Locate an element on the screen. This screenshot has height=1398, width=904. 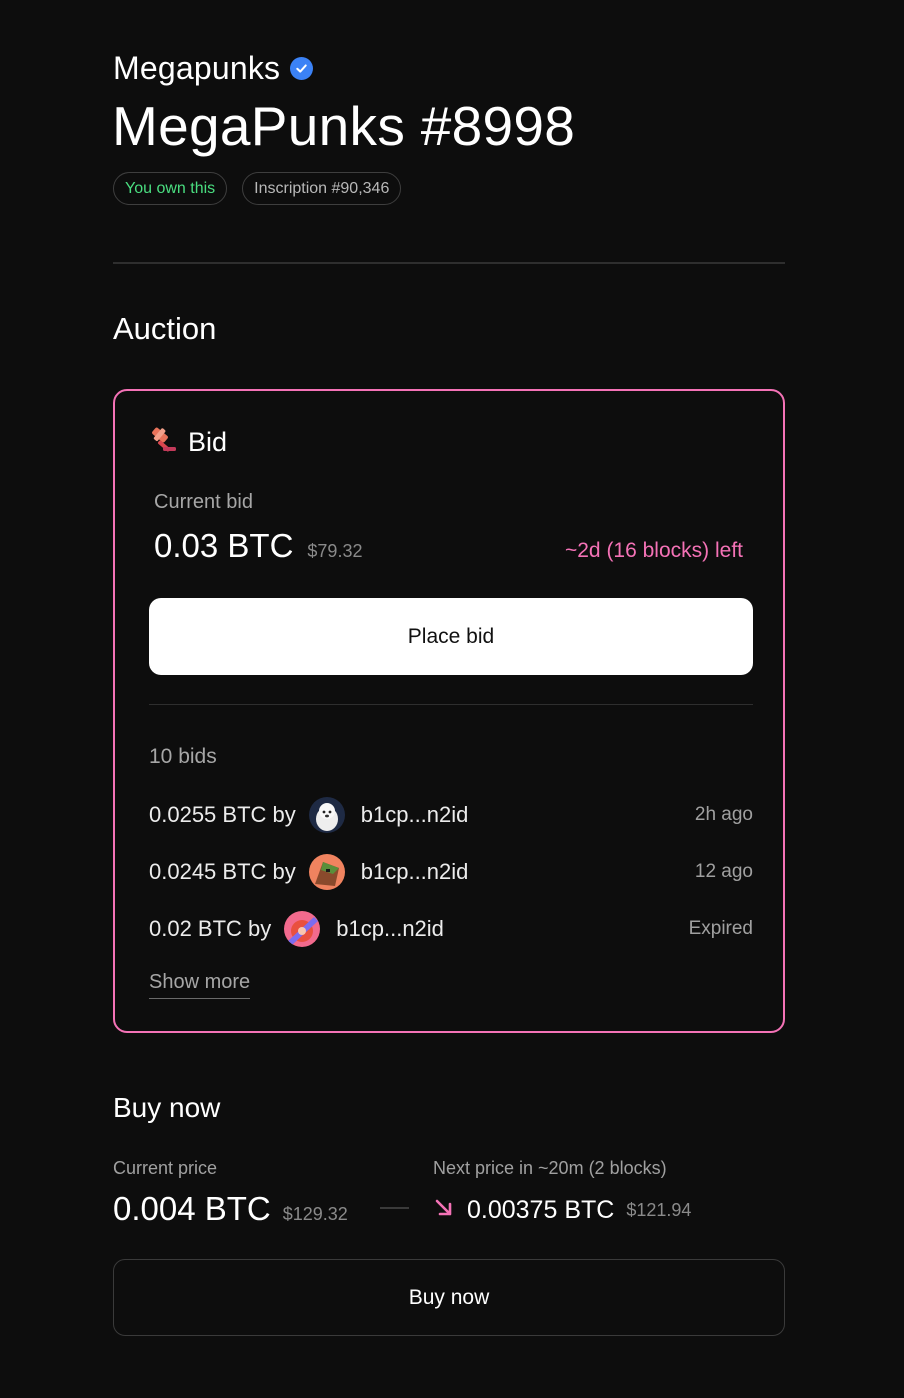
current-bid-amount: 0.03 BTC is located at coordinates (224, 545).